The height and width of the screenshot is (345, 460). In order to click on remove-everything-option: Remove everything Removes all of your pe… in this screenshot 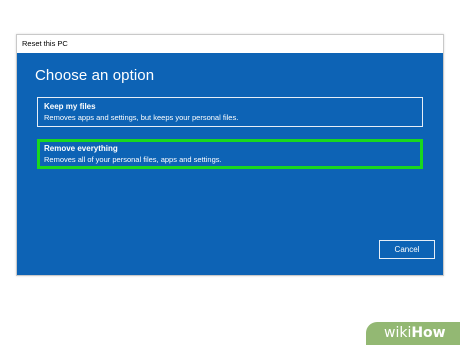, I will do `click(230, 154)`.